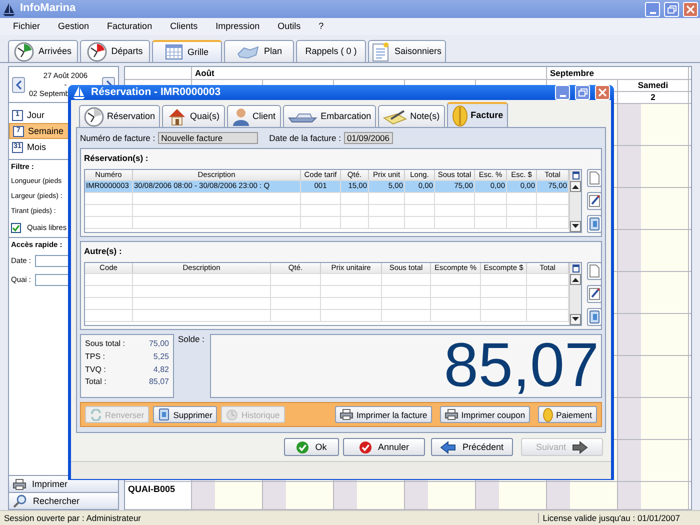 This screenshot has width=700, height=525. What do you see at coordinates (204, 73) in the screenshot?
I see `month-header: Août` at bounding box center [204, 73].